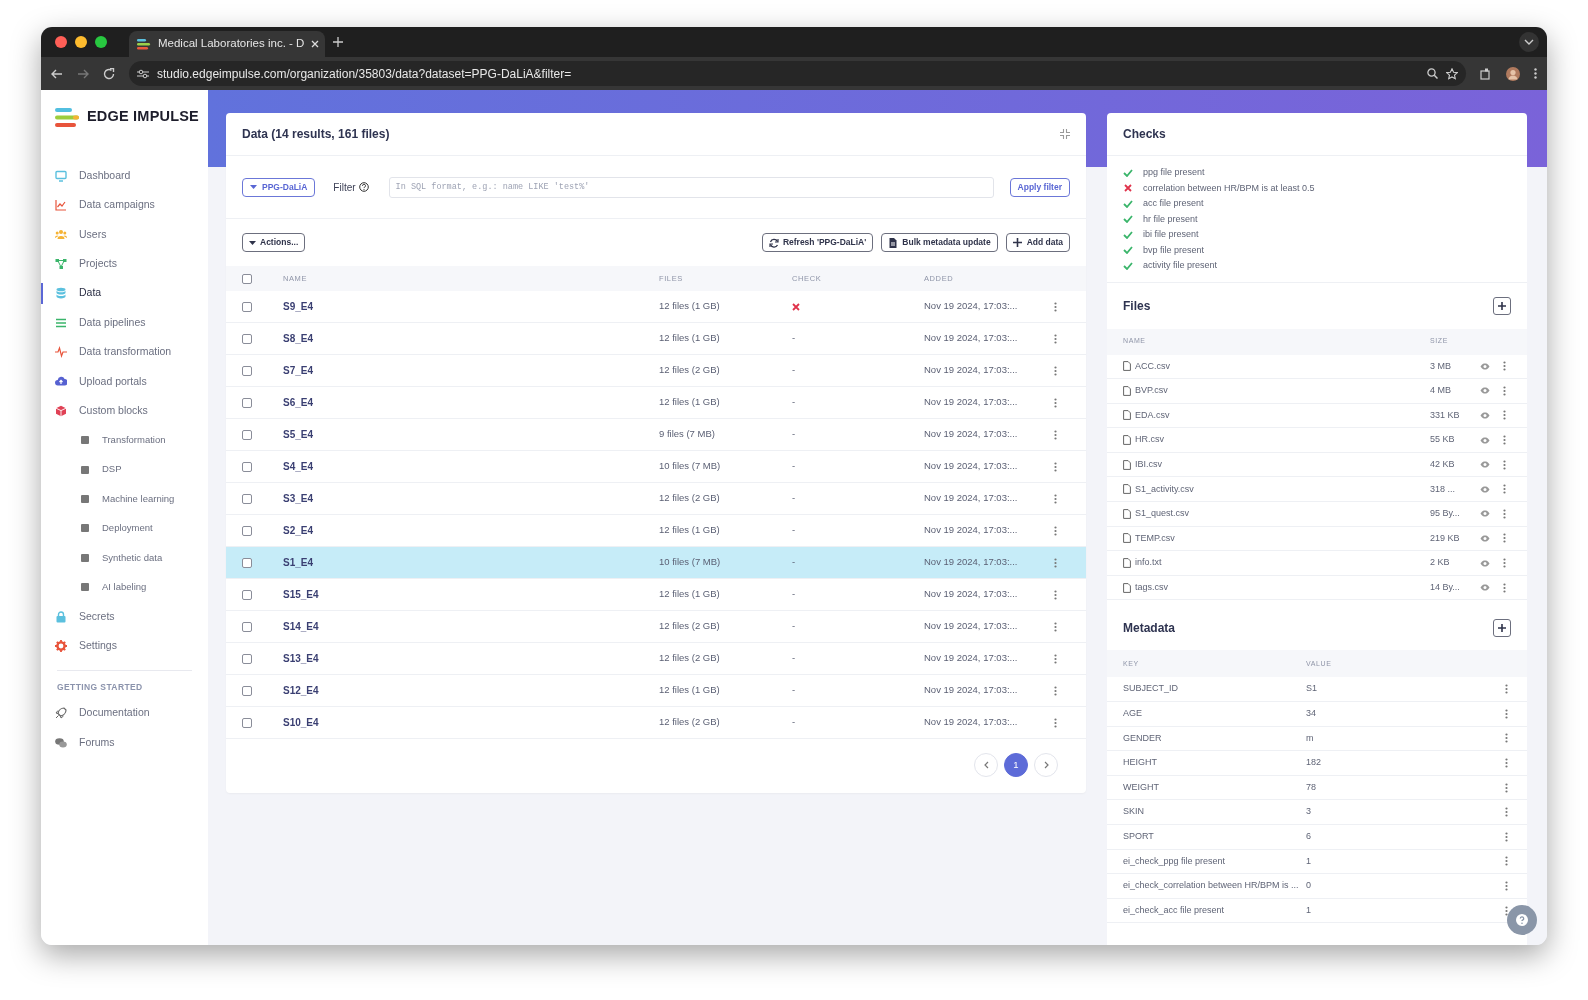 The height and width of the screenshot is (1000, 1588). Describe the element at coordinates (1152, 415) in the screenshot. I see `file-name: EDA.csv` at that location.